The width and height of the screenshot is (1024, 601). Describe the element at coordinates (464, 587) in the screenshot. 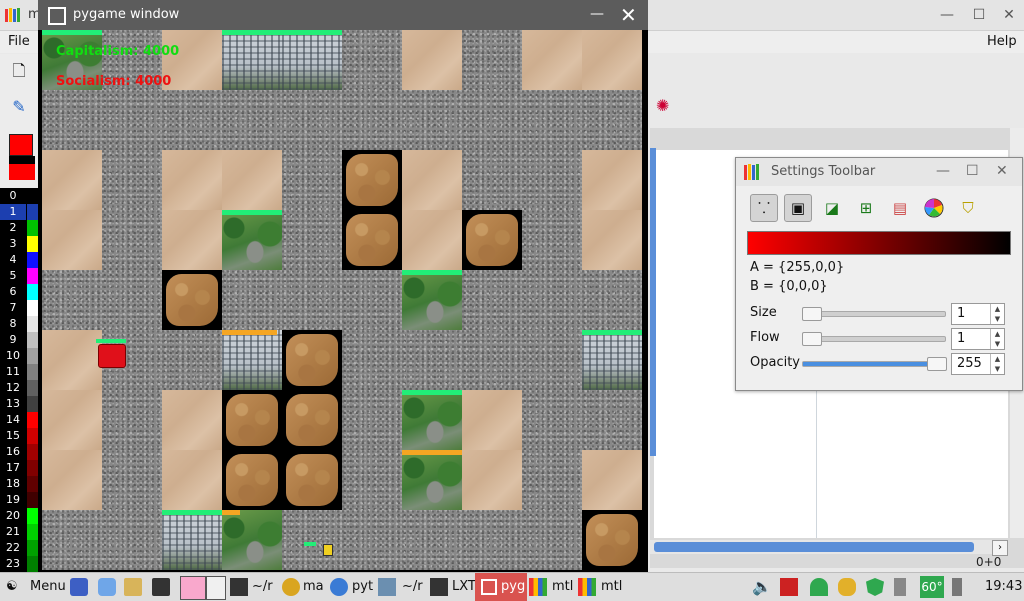

I see `taskbar-item-lxt: LXT` at that location.